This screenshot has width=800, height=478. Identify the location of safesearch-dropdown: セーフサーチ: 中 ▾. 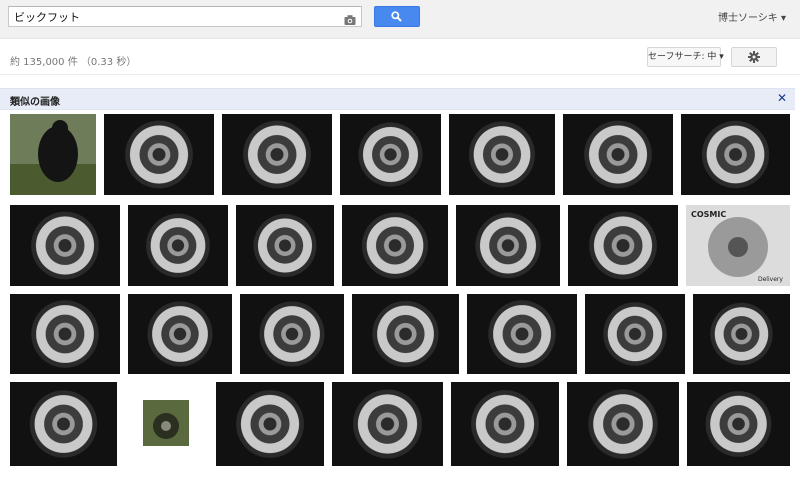
(685, 57).